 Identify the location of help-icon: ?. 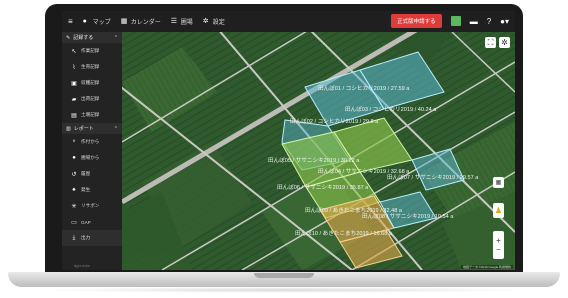
(489, 21).